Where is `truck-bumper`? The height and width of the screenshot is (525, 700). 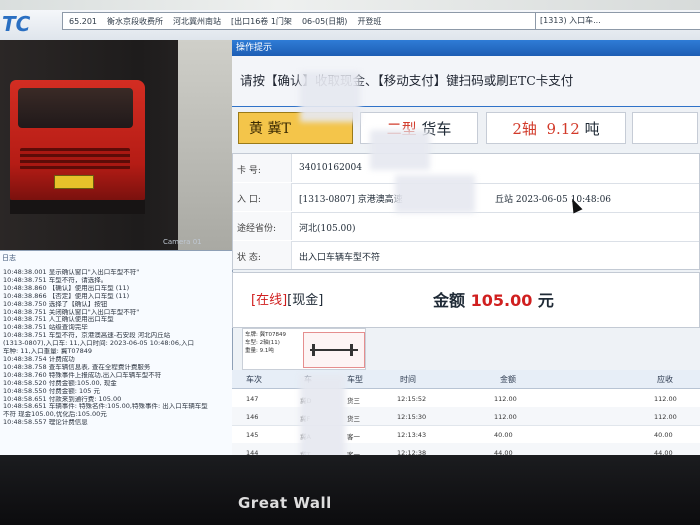 truck-bumper is located at coordinates (77, 207).